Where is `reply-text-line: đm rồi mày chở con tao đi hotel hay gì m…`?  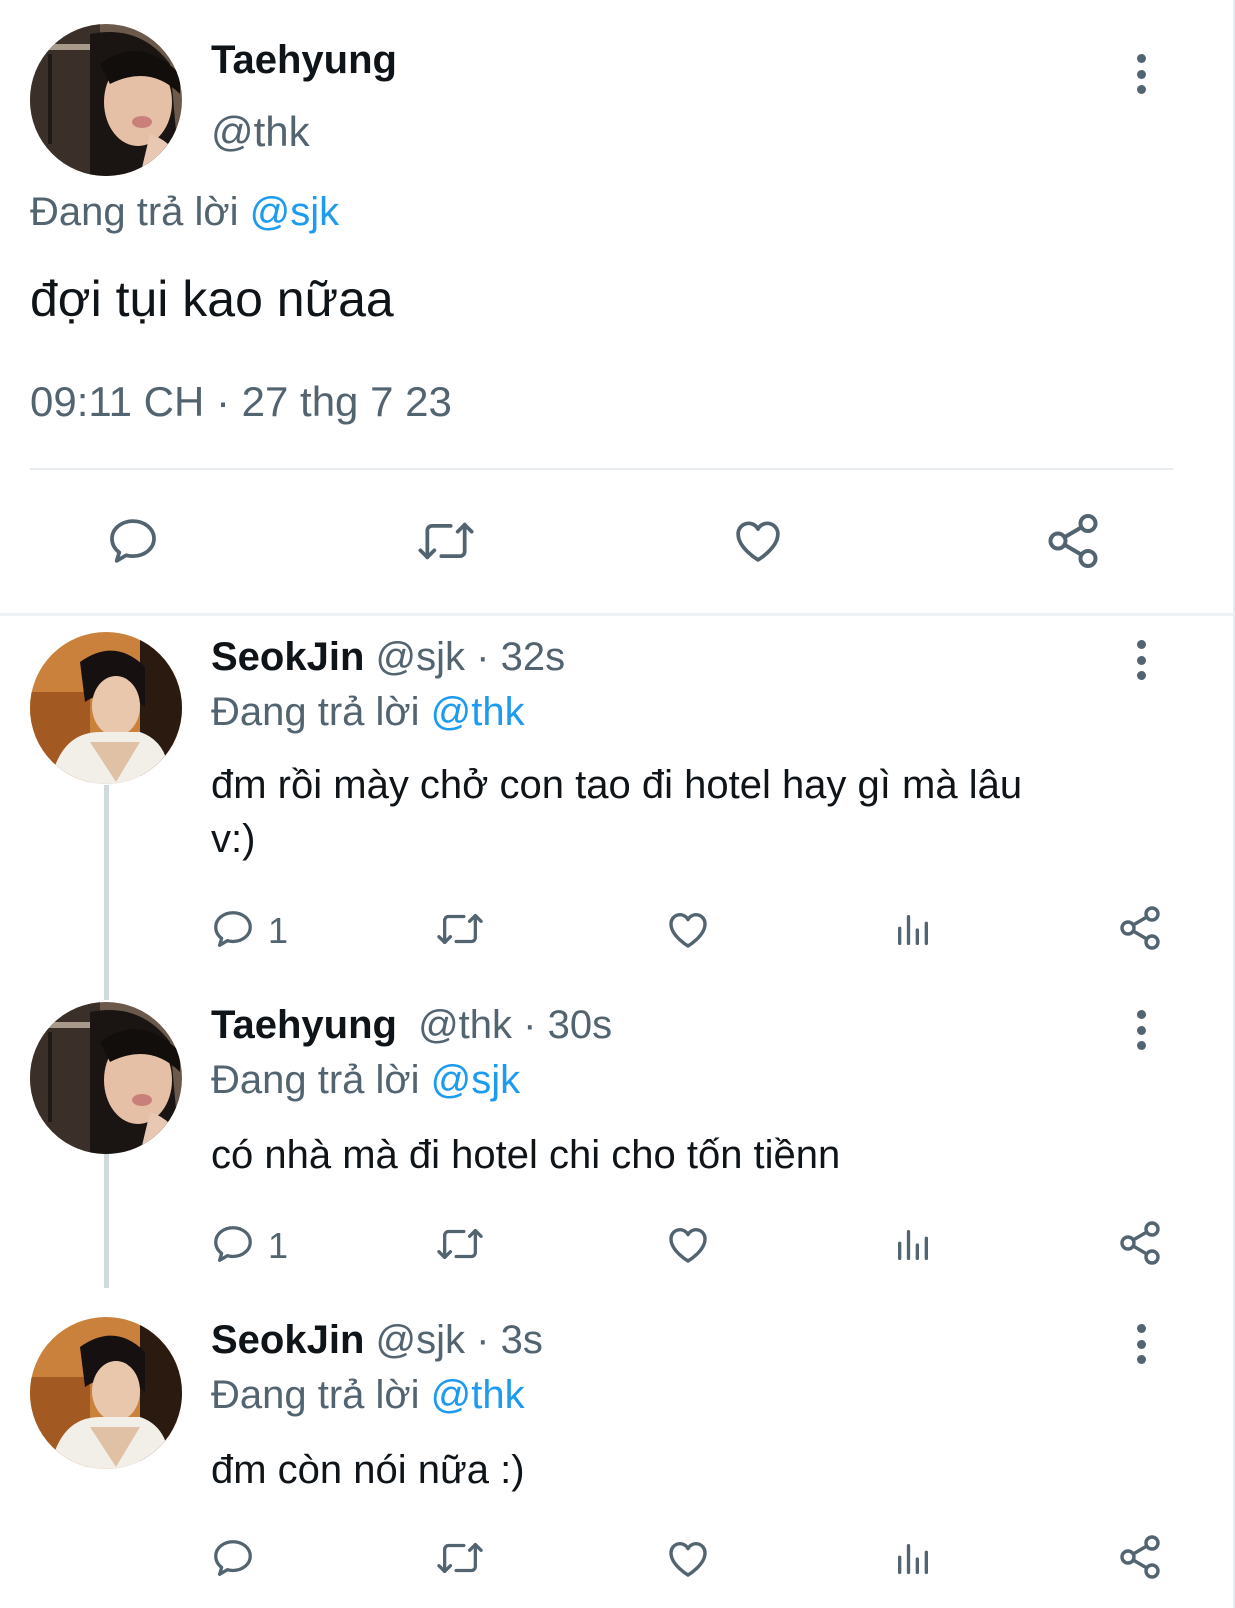 reply-text-line: đm rồi mày chở con tao đi hotel hay gì m… is located at coordinates (617, 785).